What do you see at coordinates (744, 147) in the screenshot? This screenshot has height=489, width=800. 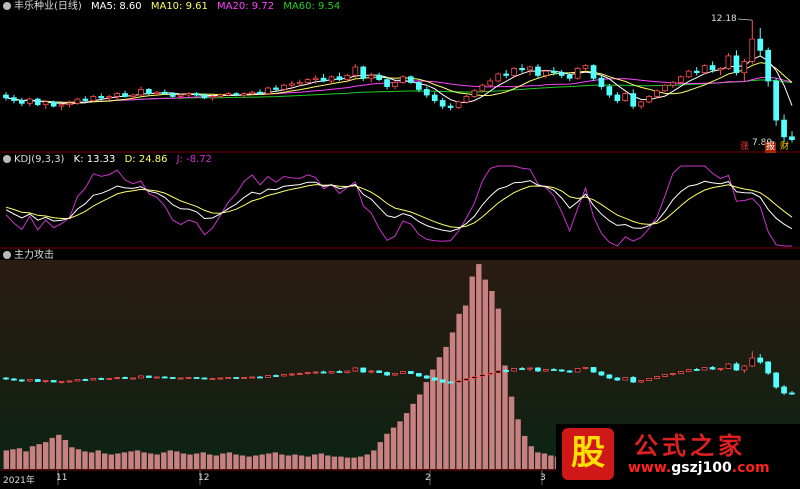 I see `event-tag-zhang: 涨` at bounding box center [744, 147].